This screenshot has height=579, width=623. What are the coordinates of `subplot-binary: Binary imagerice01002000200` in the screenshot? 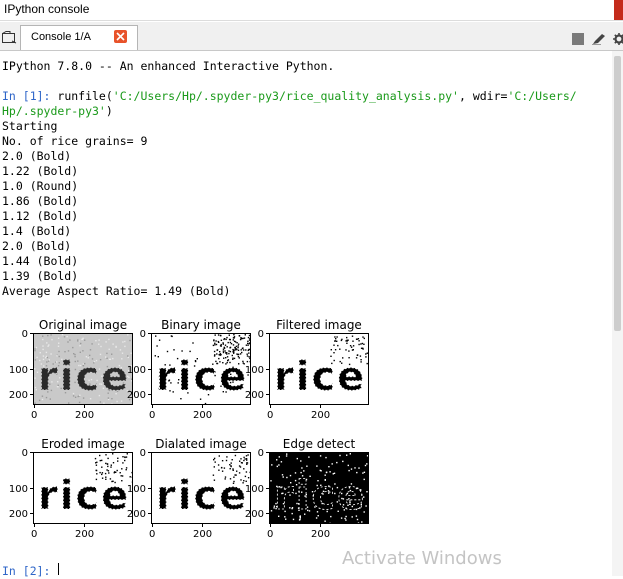 It's located at (201, 368).